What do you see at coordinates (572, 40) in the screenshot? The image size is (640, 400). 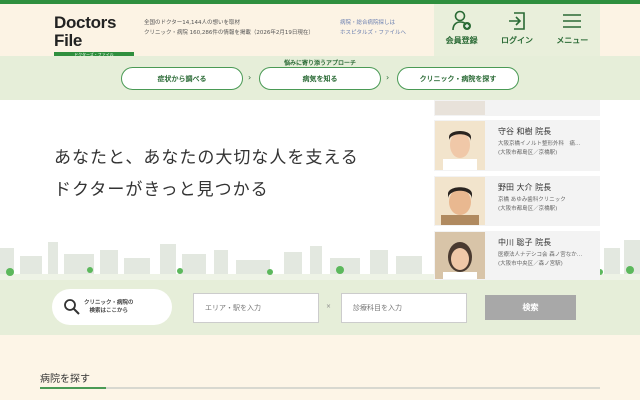 I see `menu-label: メニュー` at bounding box center [572, 40].